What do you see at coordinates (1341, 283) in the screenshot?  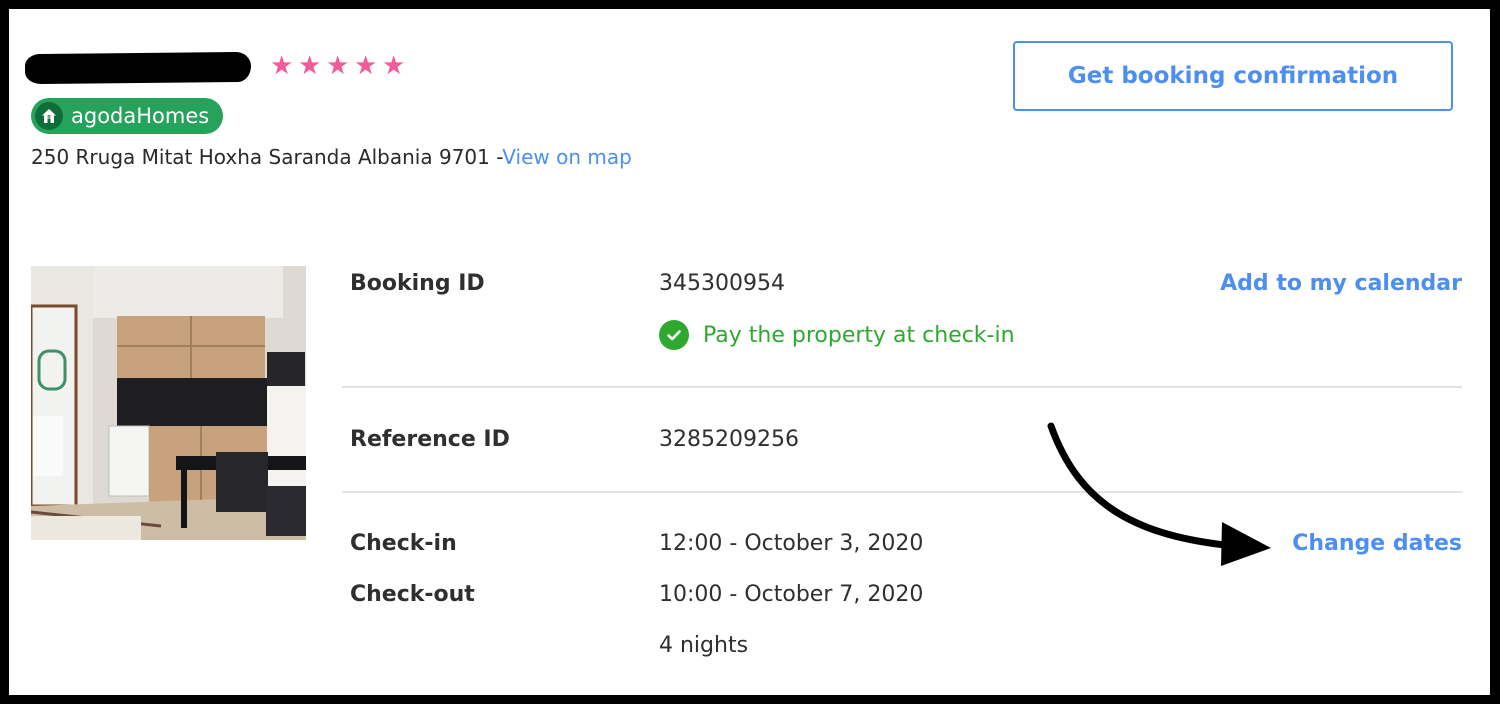 I see `add-to-calendar-link: Add to my calendar` at bounding box center [1341, 283].